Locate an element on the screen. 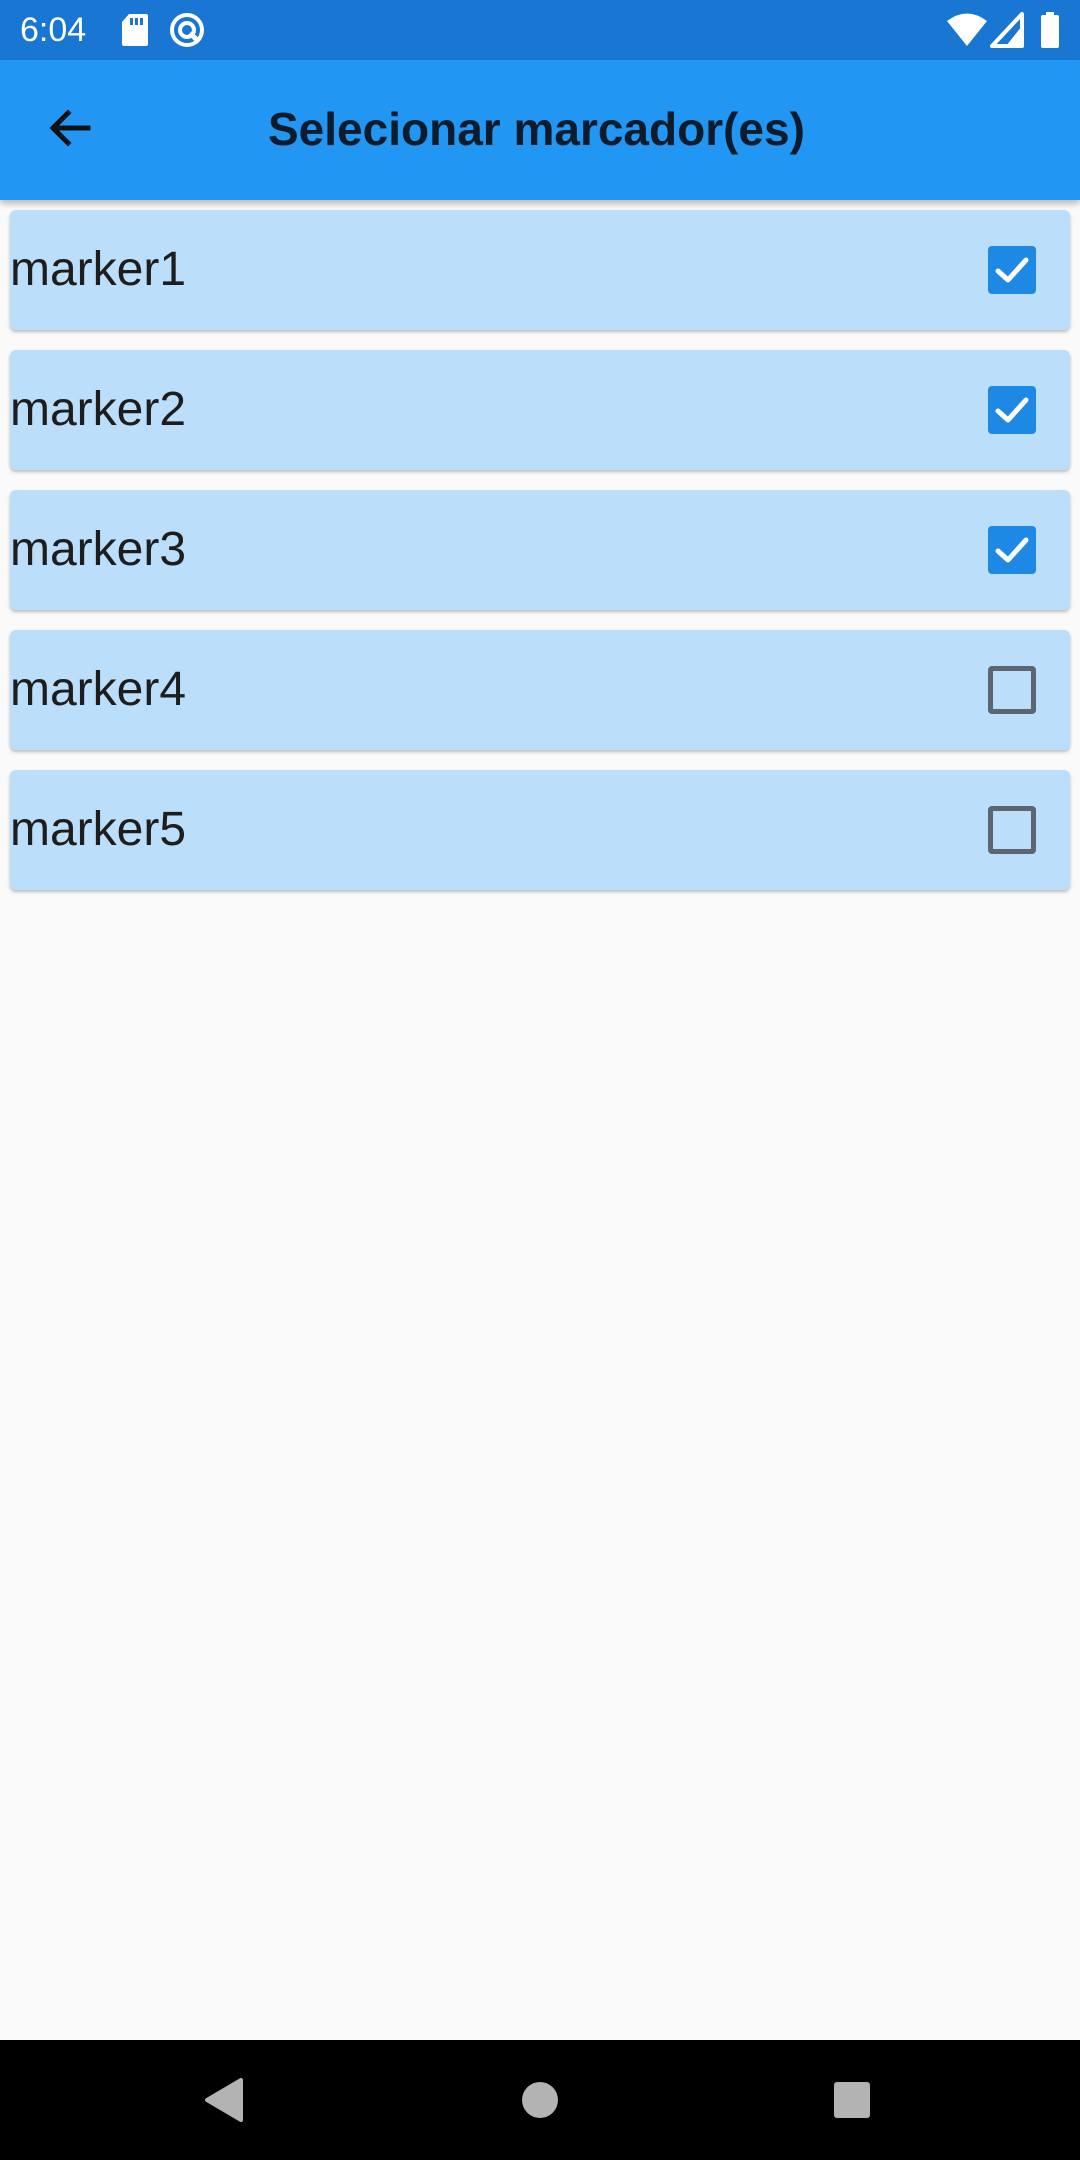  marker-label: marker4 is located at coordinates (98, 689).